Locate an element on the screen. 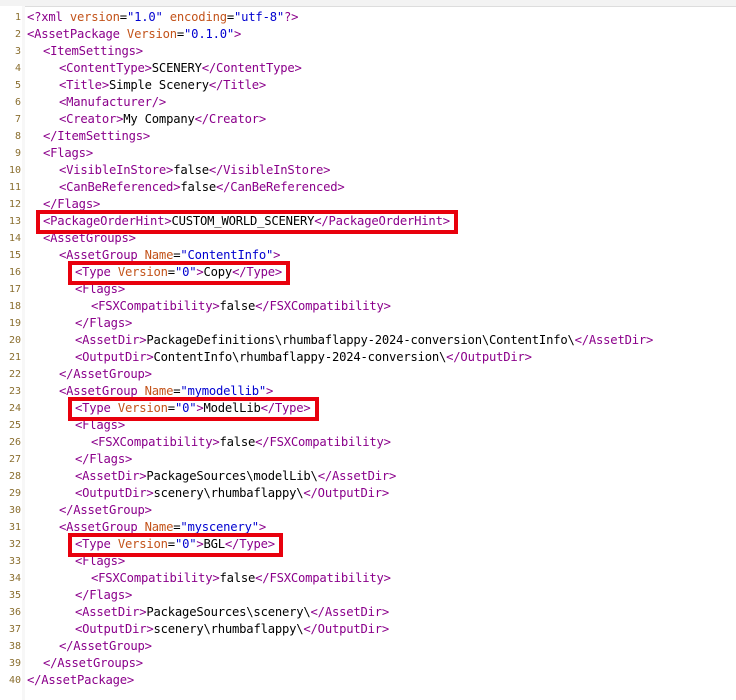 Image resolution: width=736 pixels, height=700 pixels. code-line: 19 </Flags> is located at coordinates (368, 323).